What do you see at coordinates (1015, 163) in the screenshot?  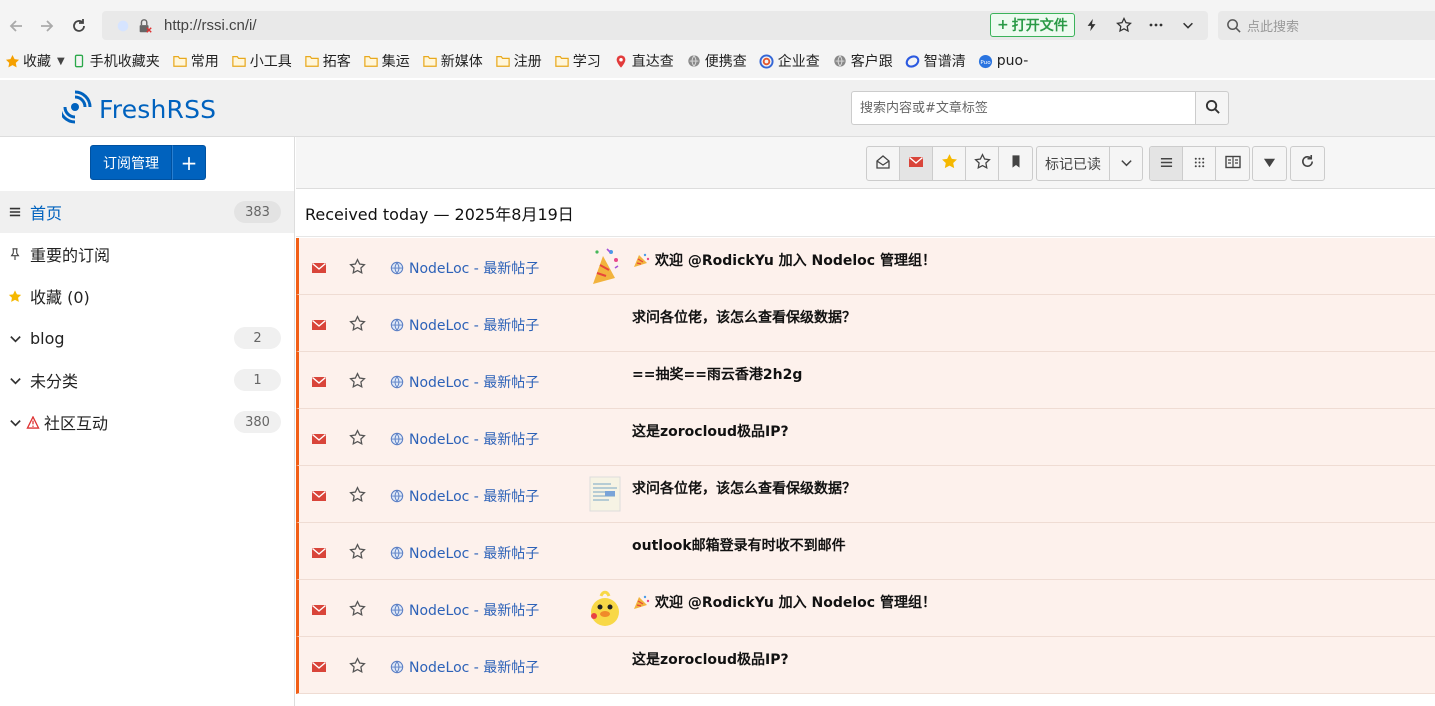 I see `bookmark-filter-button` at bounding box center [1015, 163].